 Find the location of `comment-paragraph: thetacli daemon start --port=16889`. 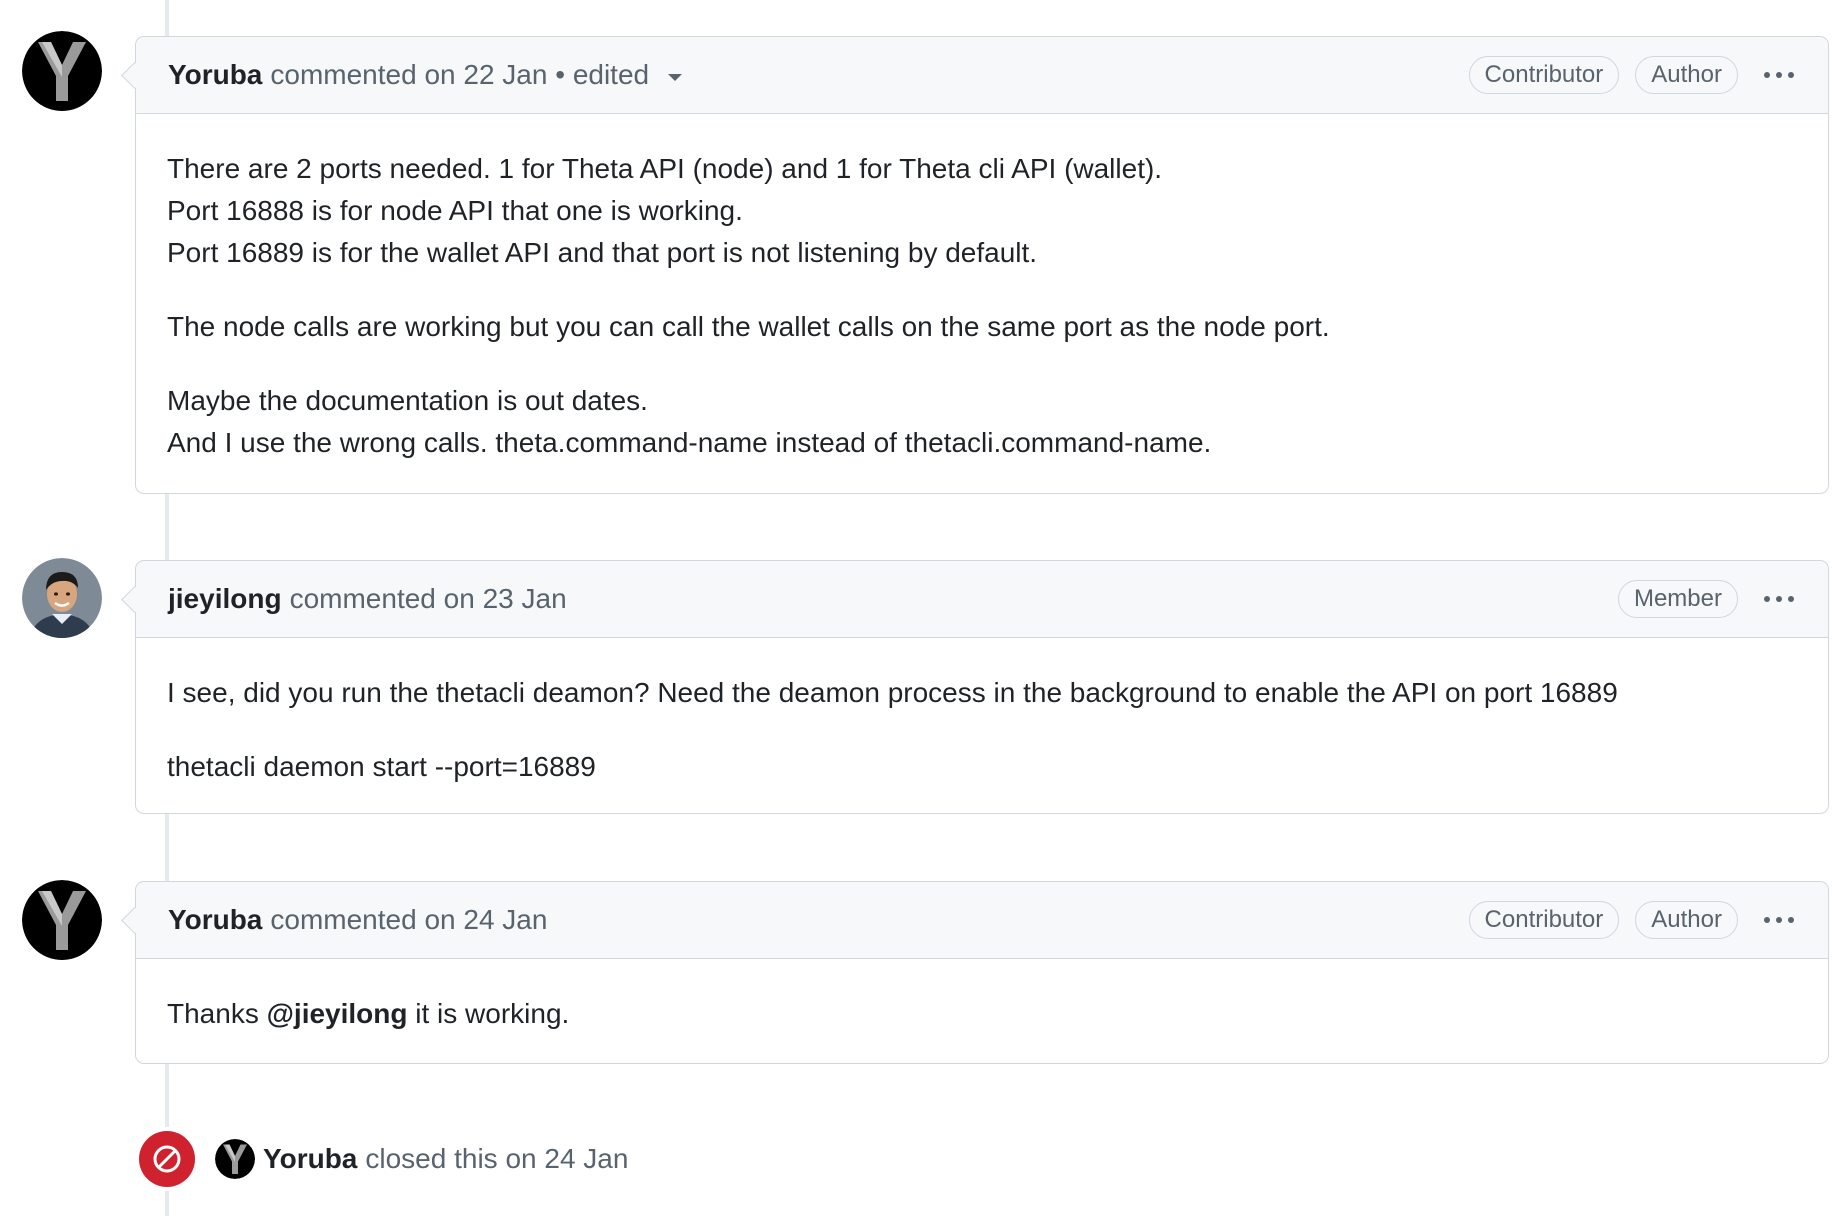

comment-paragraph: thetacli daemon start --port=16889 is located at coordinates (381, 766).